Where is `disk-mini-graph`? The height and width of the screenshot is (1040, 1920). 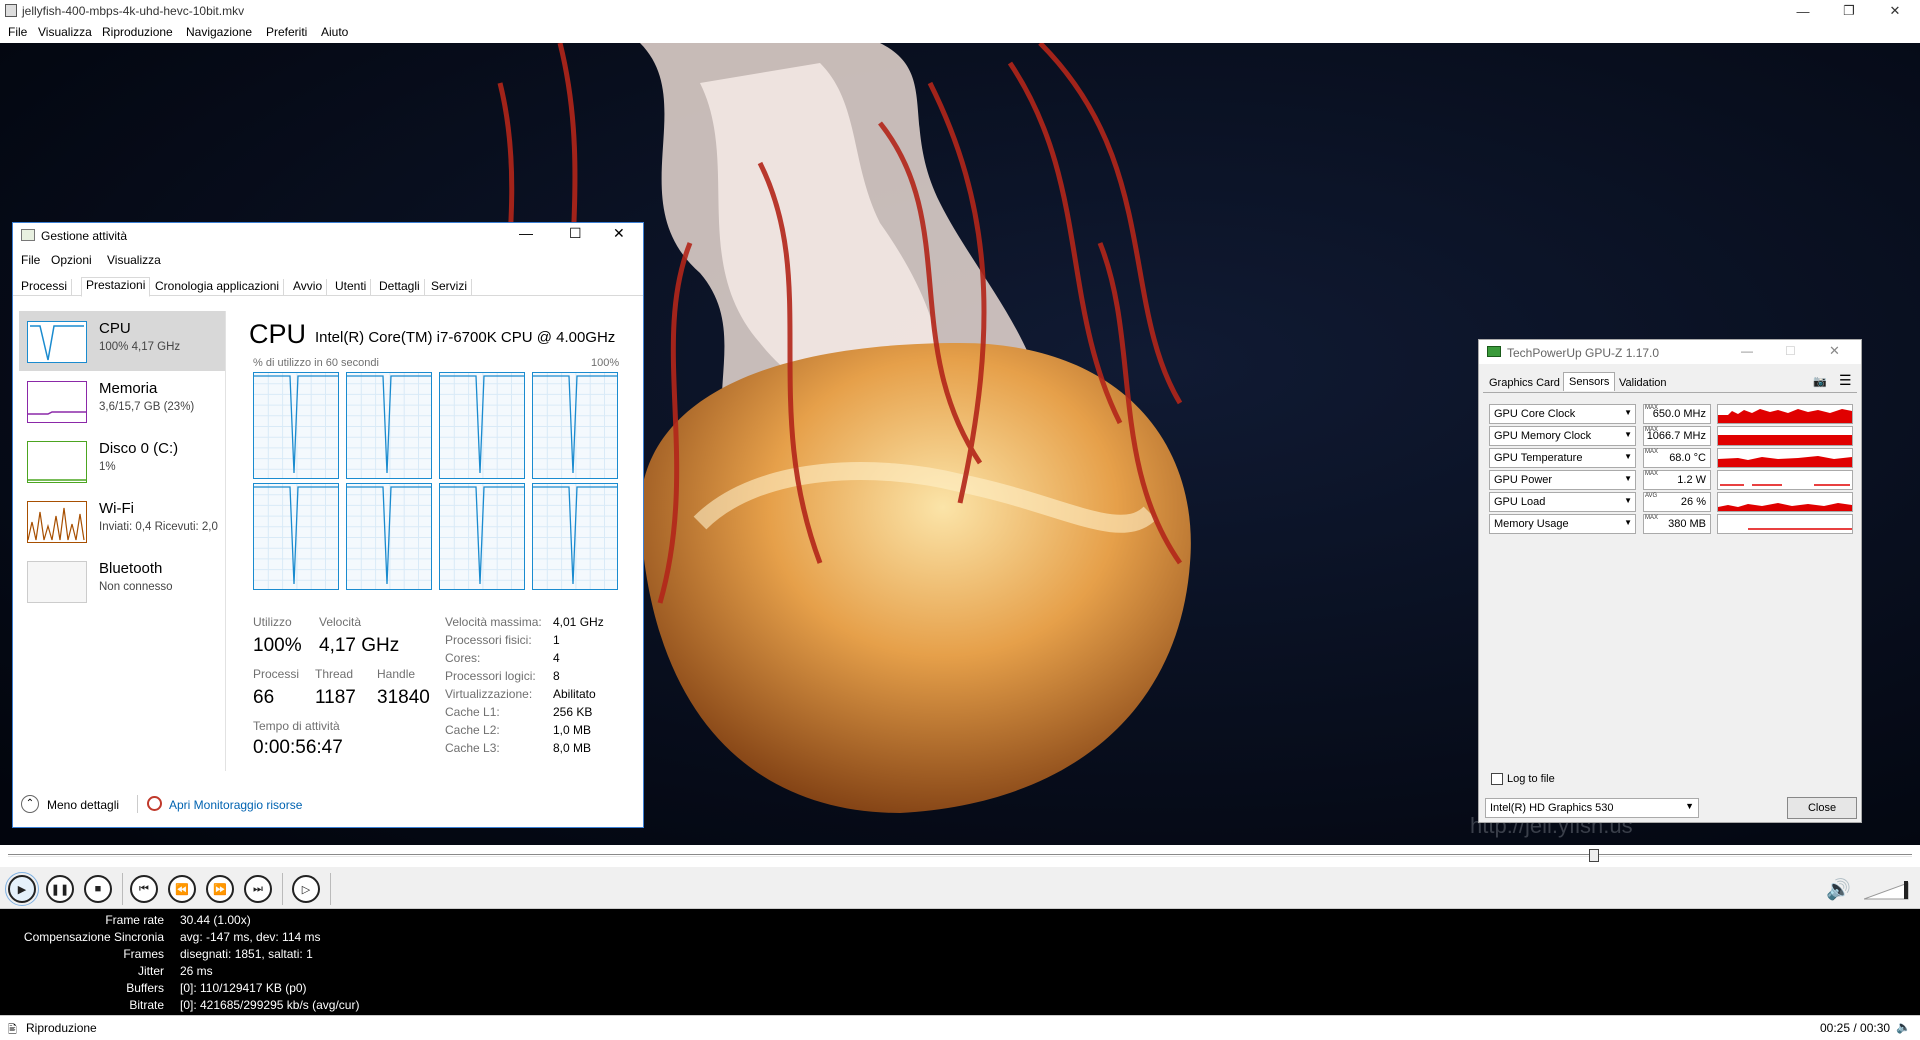 disk-mini-graph is located at coordinates (57, 462).